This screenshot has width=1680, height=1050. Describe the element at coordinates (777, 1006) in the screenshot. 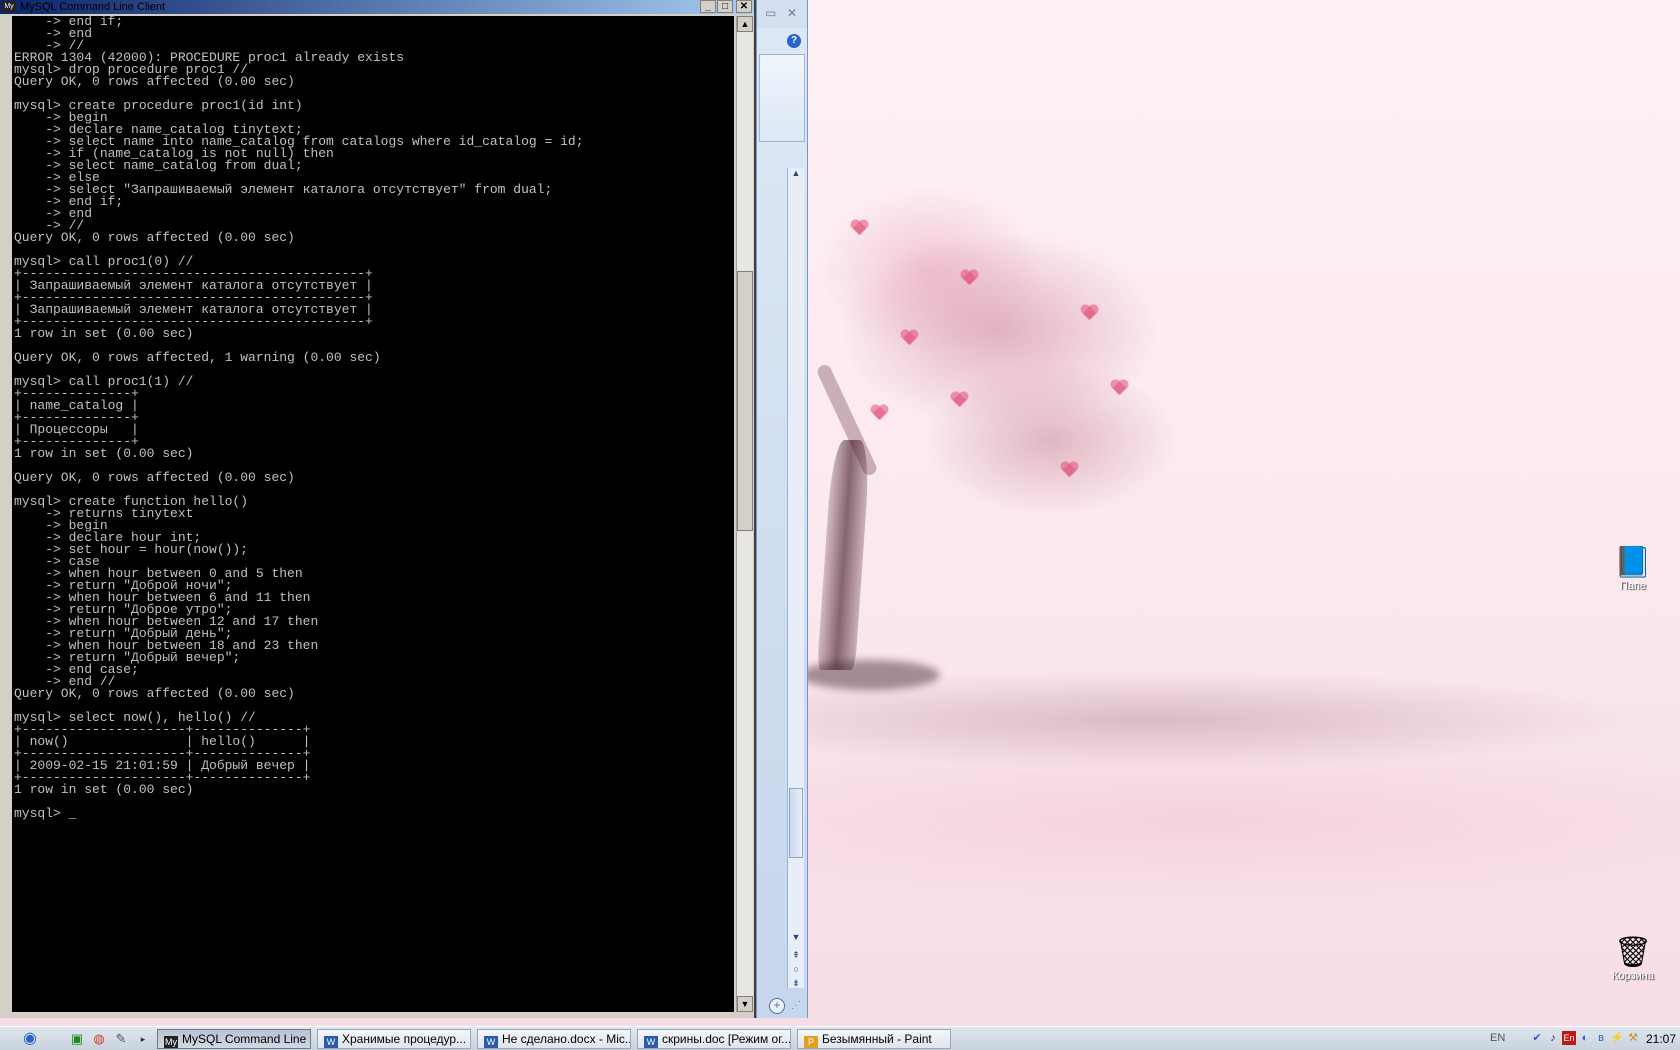

I see `zoom-in-button: +` at that location.